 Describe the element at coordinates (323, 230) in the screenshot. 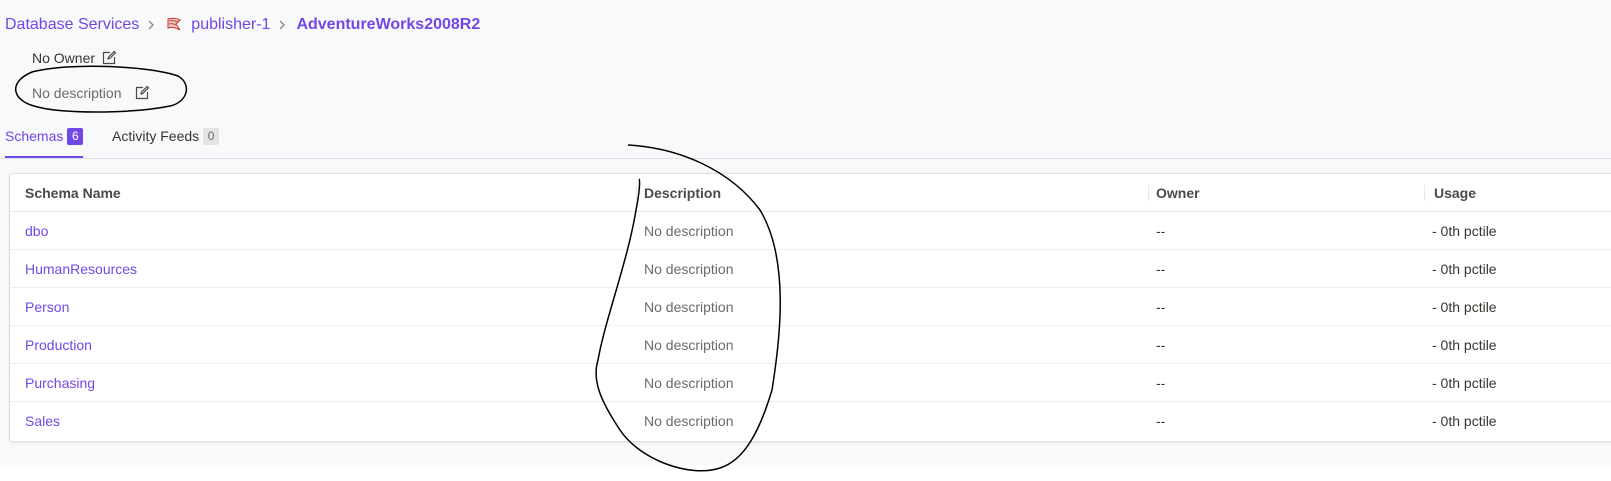

I see `schema-name-link: dbo` at that location.